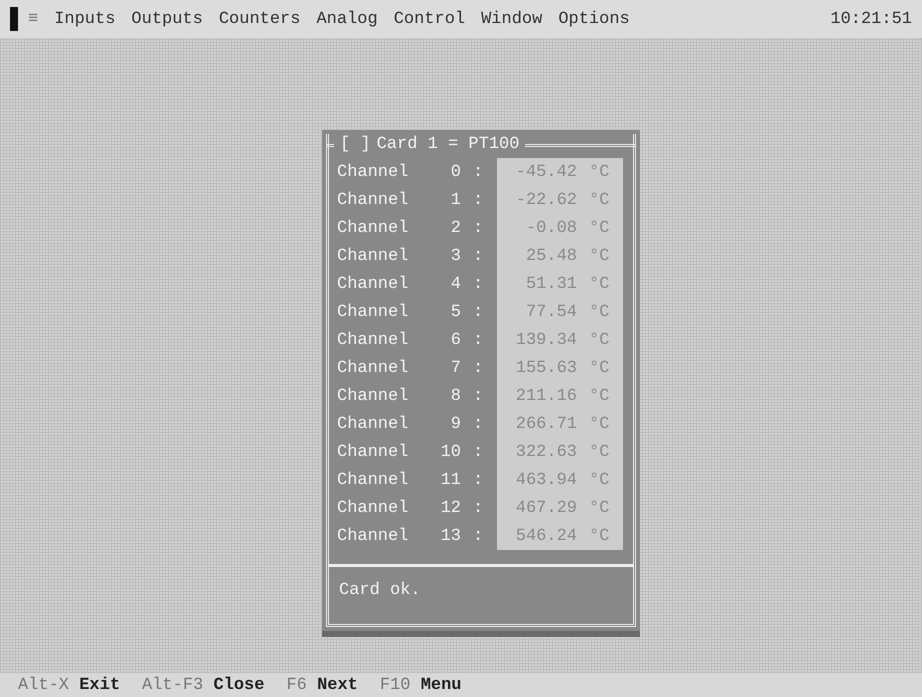  I want to click on menu-item: Outputs, so click(167, 19).